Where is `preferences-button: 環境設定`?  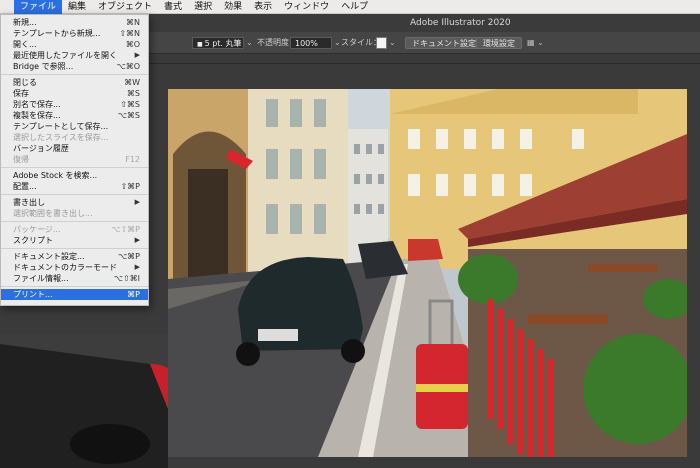
preferences-button: 環境設定 is located at coordinates (499, 43).